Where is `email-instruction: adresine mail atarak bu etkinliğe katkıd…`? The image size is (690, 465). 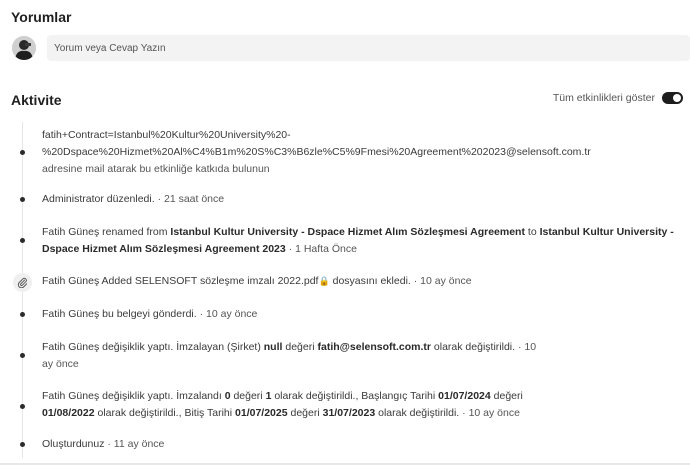
email-instruction: adresine mail atarak bu etkinliğe katkıd… is located at coordinates (156, 169).